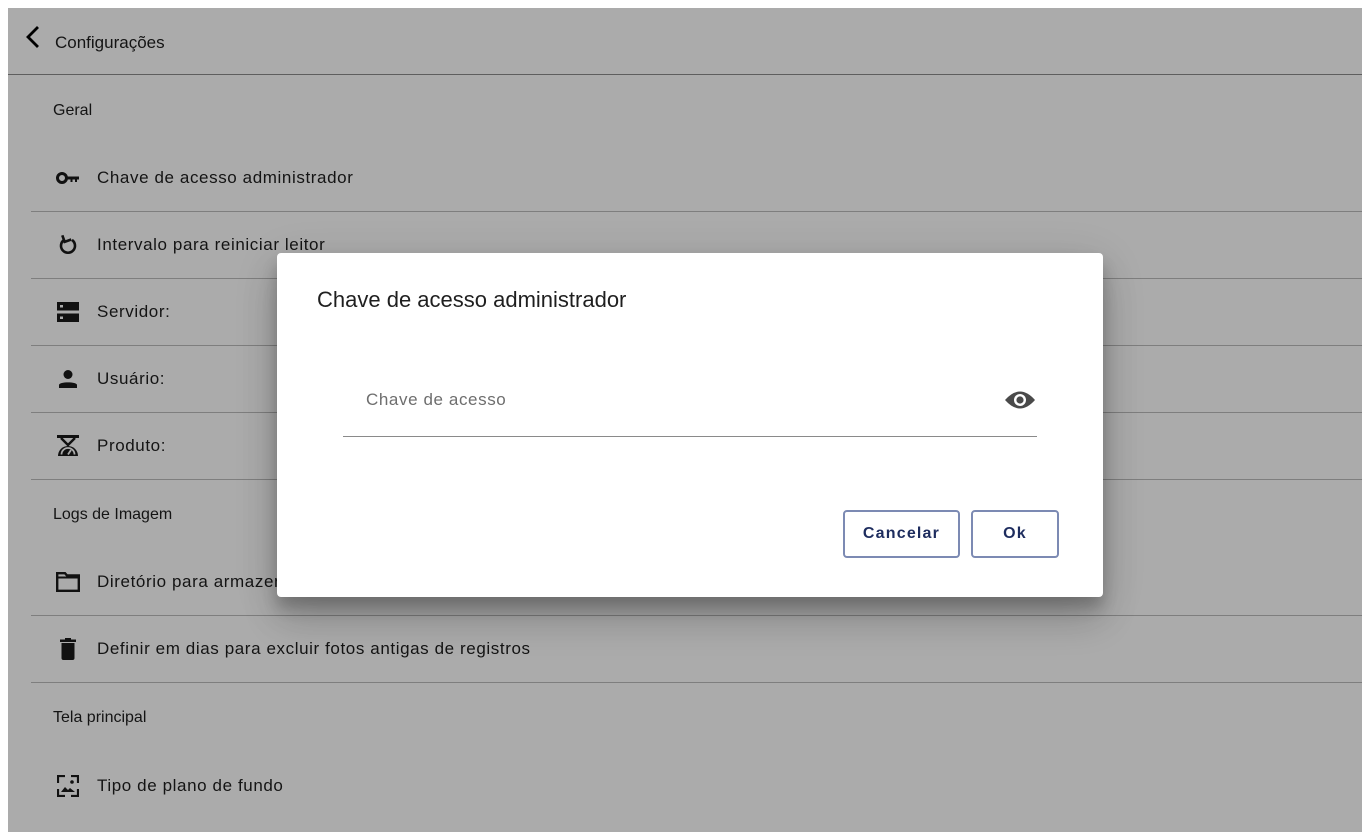 Image resolution: width=1362 pixels, height=832 pixels. Describe the element at coordinates (675, 400) in the screenshot. I see `access-key-input` at that location.